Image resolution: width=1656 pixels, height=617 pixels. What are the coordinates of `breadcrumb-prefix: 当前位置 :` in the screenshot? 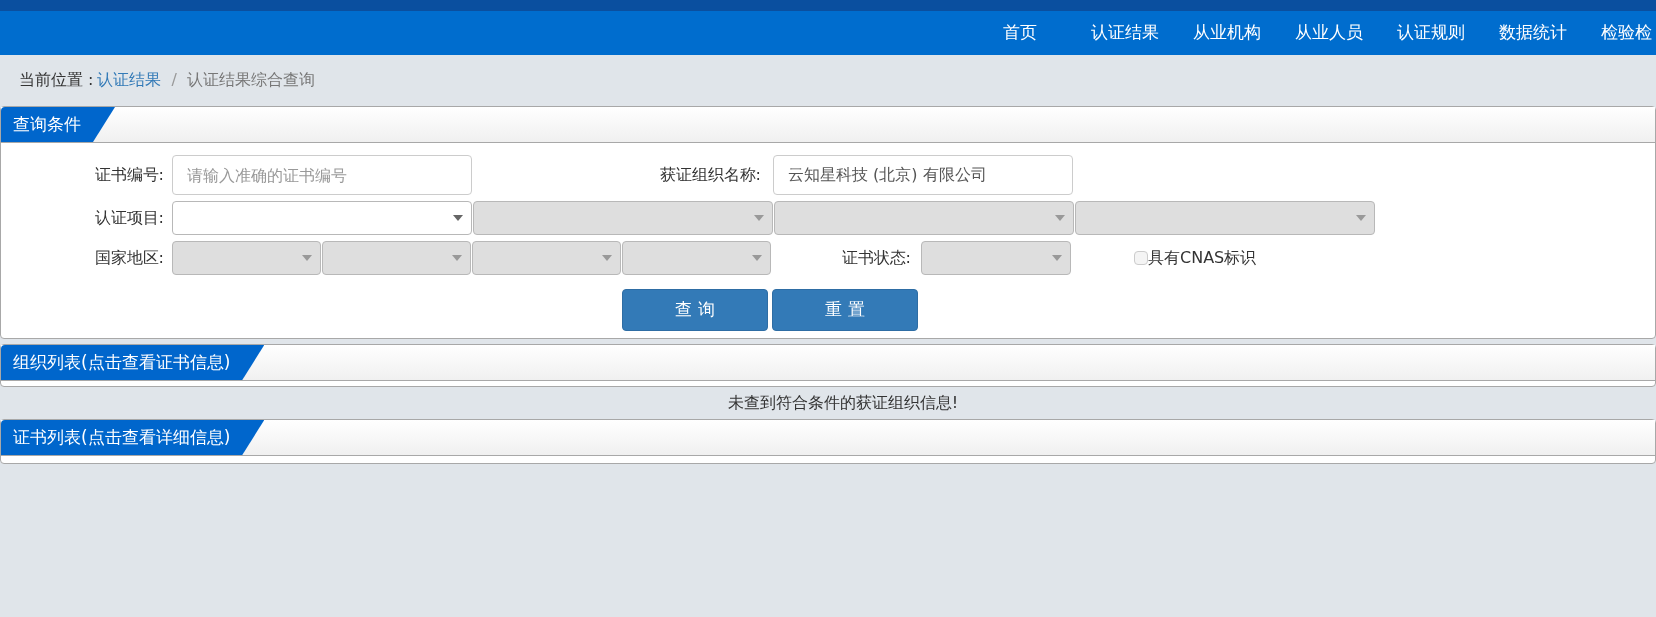 It's located at (56, 80).